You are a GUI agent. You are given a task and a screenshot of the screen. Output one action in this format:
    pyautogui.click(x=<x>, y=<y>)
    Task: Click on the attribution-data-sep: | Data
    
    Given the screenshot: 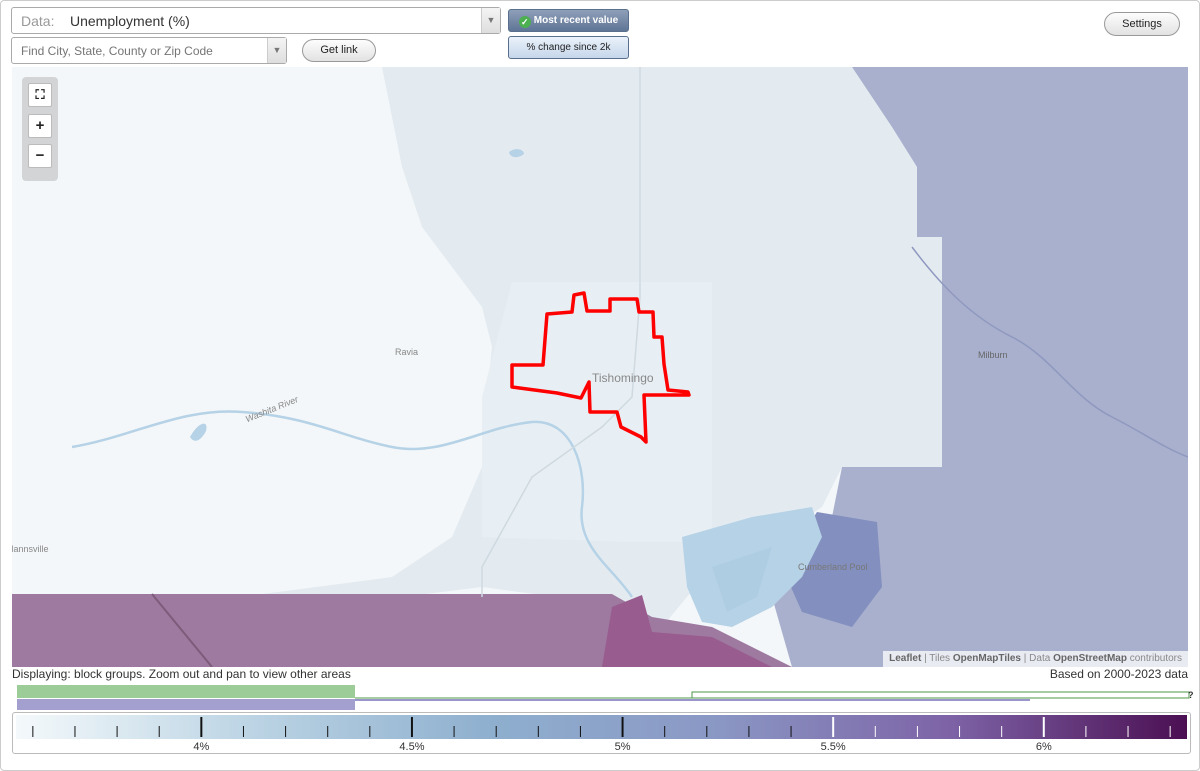 What is the action you would take?
    pyautogui.click(x=1037, y=658)
    